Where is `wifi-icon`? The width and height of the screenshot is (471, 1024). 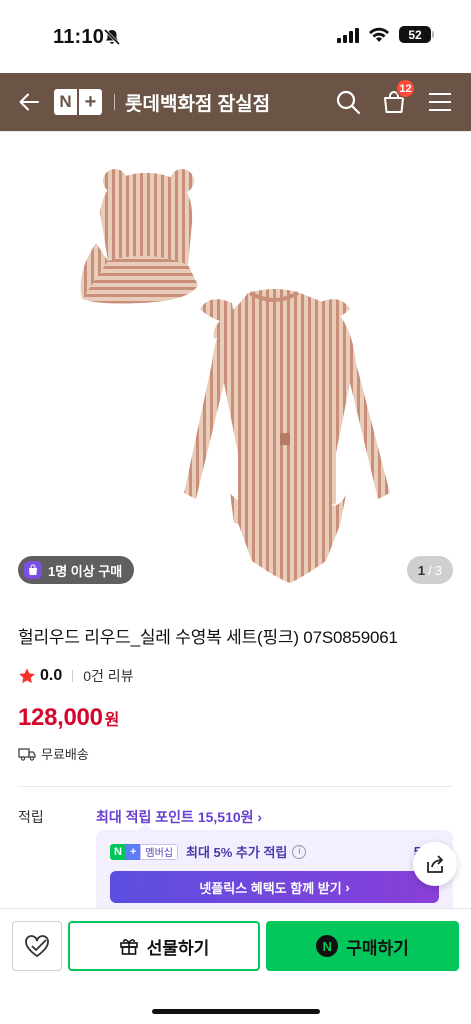
wifi-icon is located at coordinates (379, 34).